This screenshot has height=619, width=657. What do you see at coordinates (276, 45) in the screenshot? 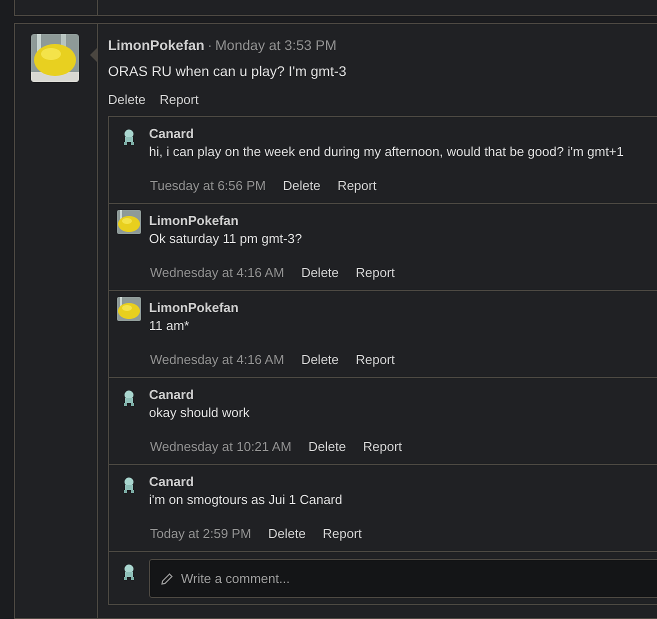
I see `post-time: Monday at 3:53 PM` at bounding box center [276, 45].